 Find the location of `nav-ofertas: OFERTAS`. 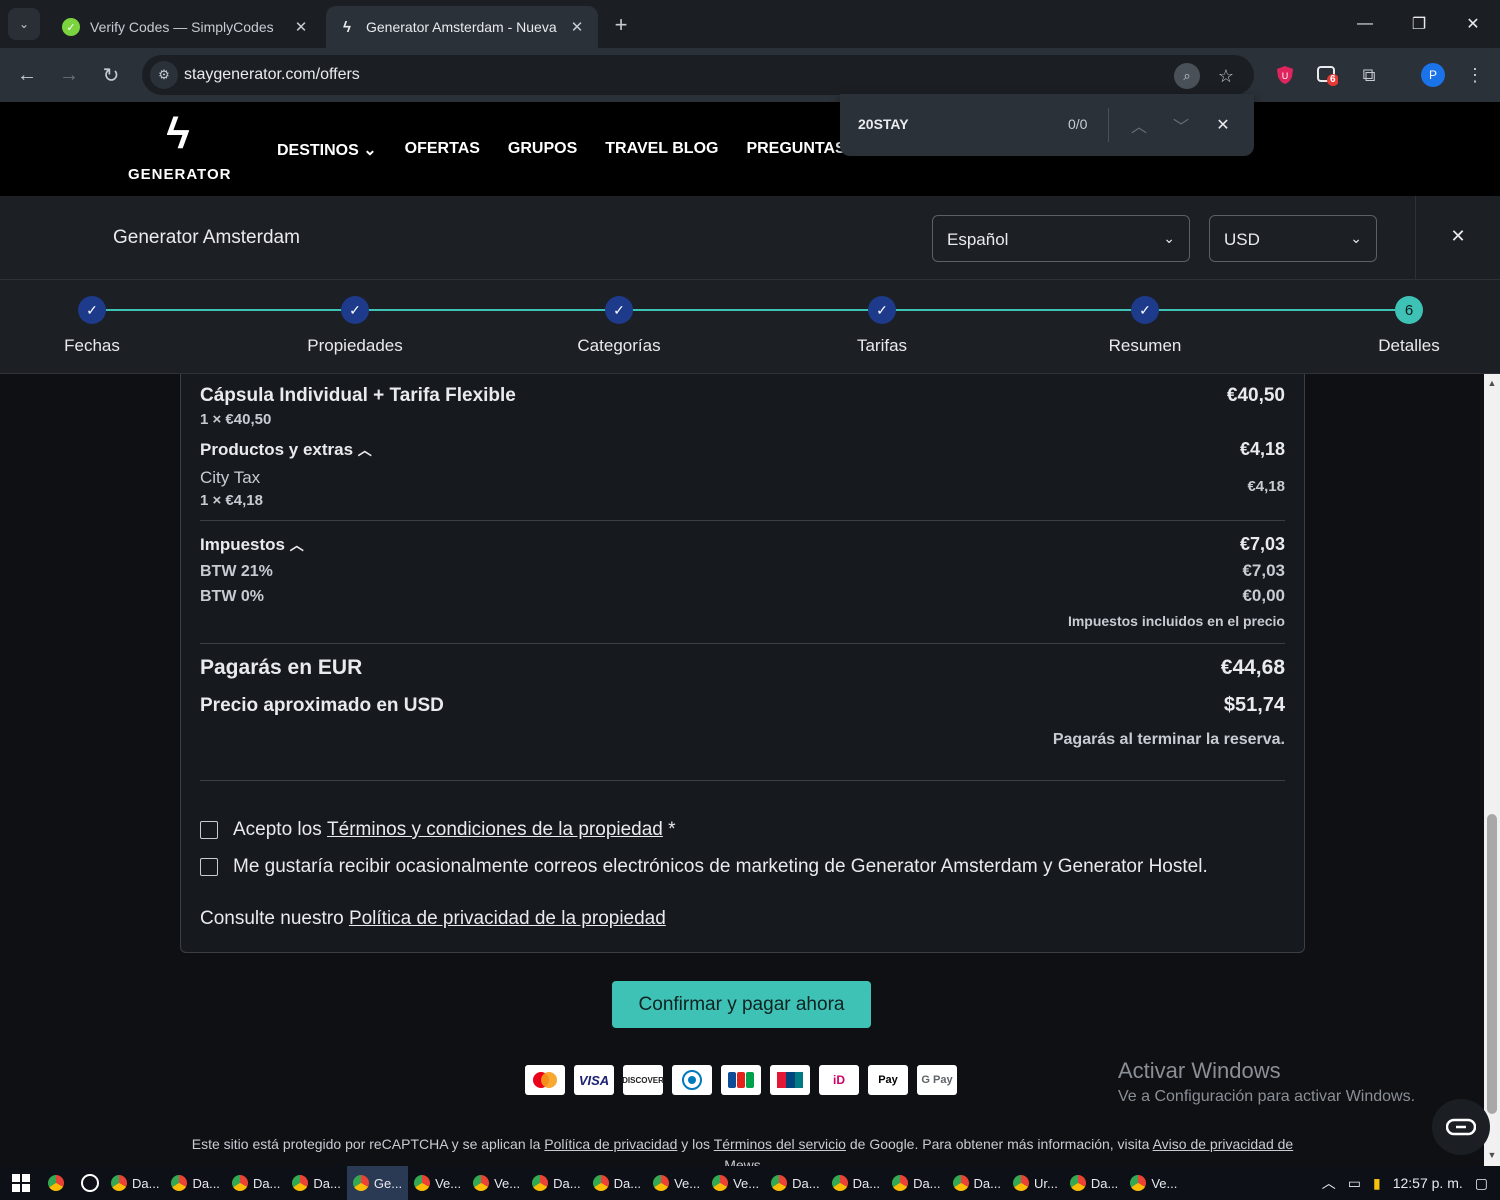

nav-ofertas: OFERTAS is located at coordinates (442, 150).